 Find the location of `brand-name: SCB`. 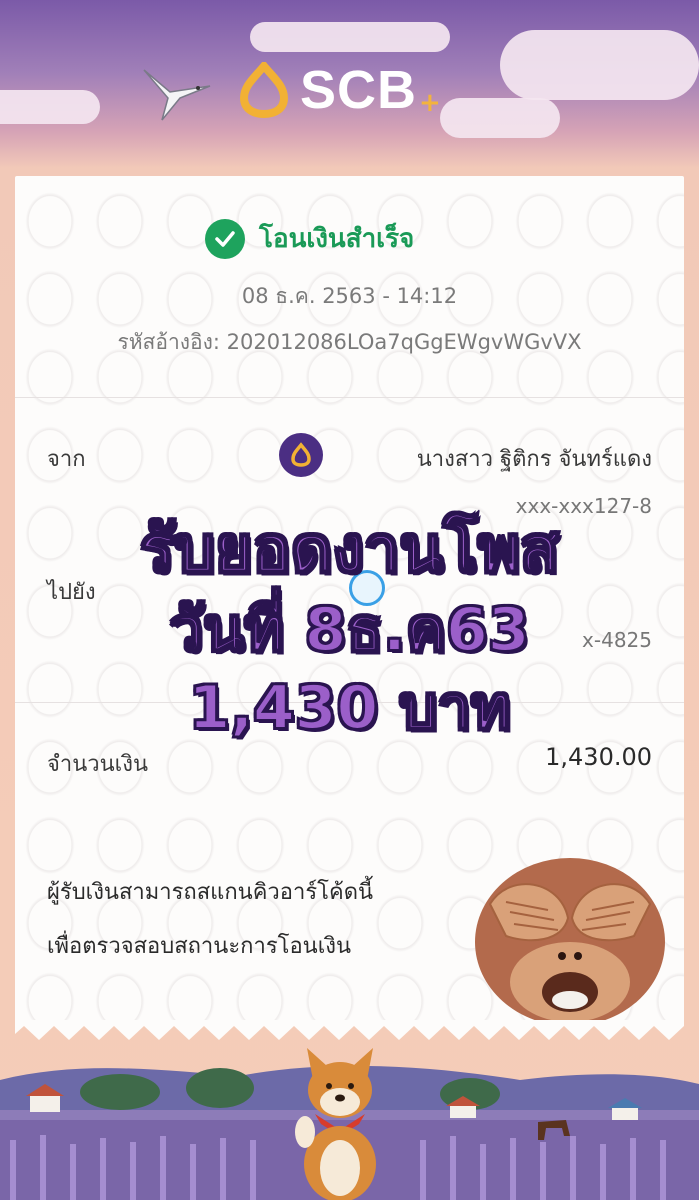

brand-name: SCB is located at coordinates (359, 90).